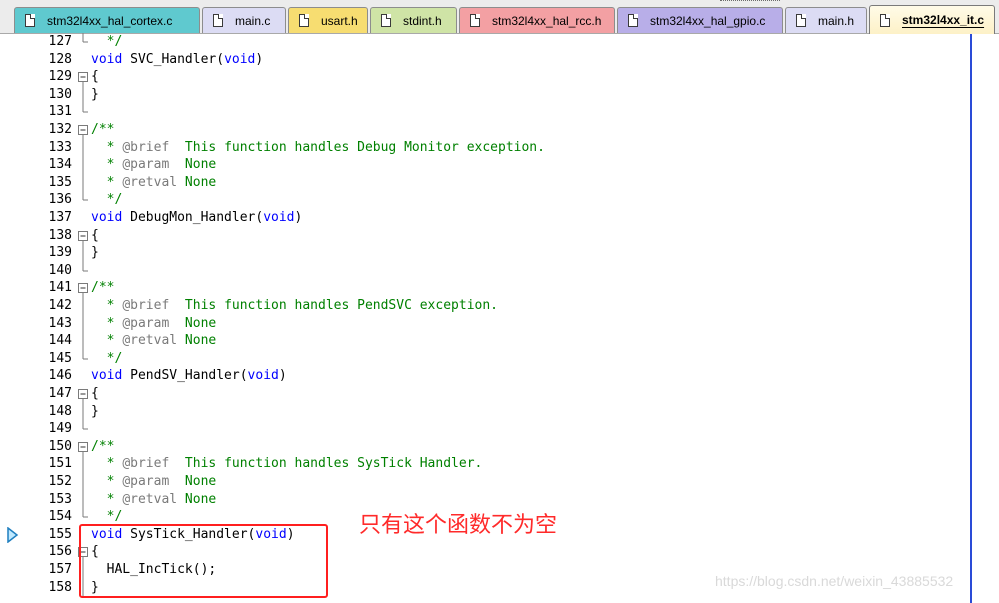 The image size is (999, 603). I want to click on code-text: * @param None, so click(154, 323).